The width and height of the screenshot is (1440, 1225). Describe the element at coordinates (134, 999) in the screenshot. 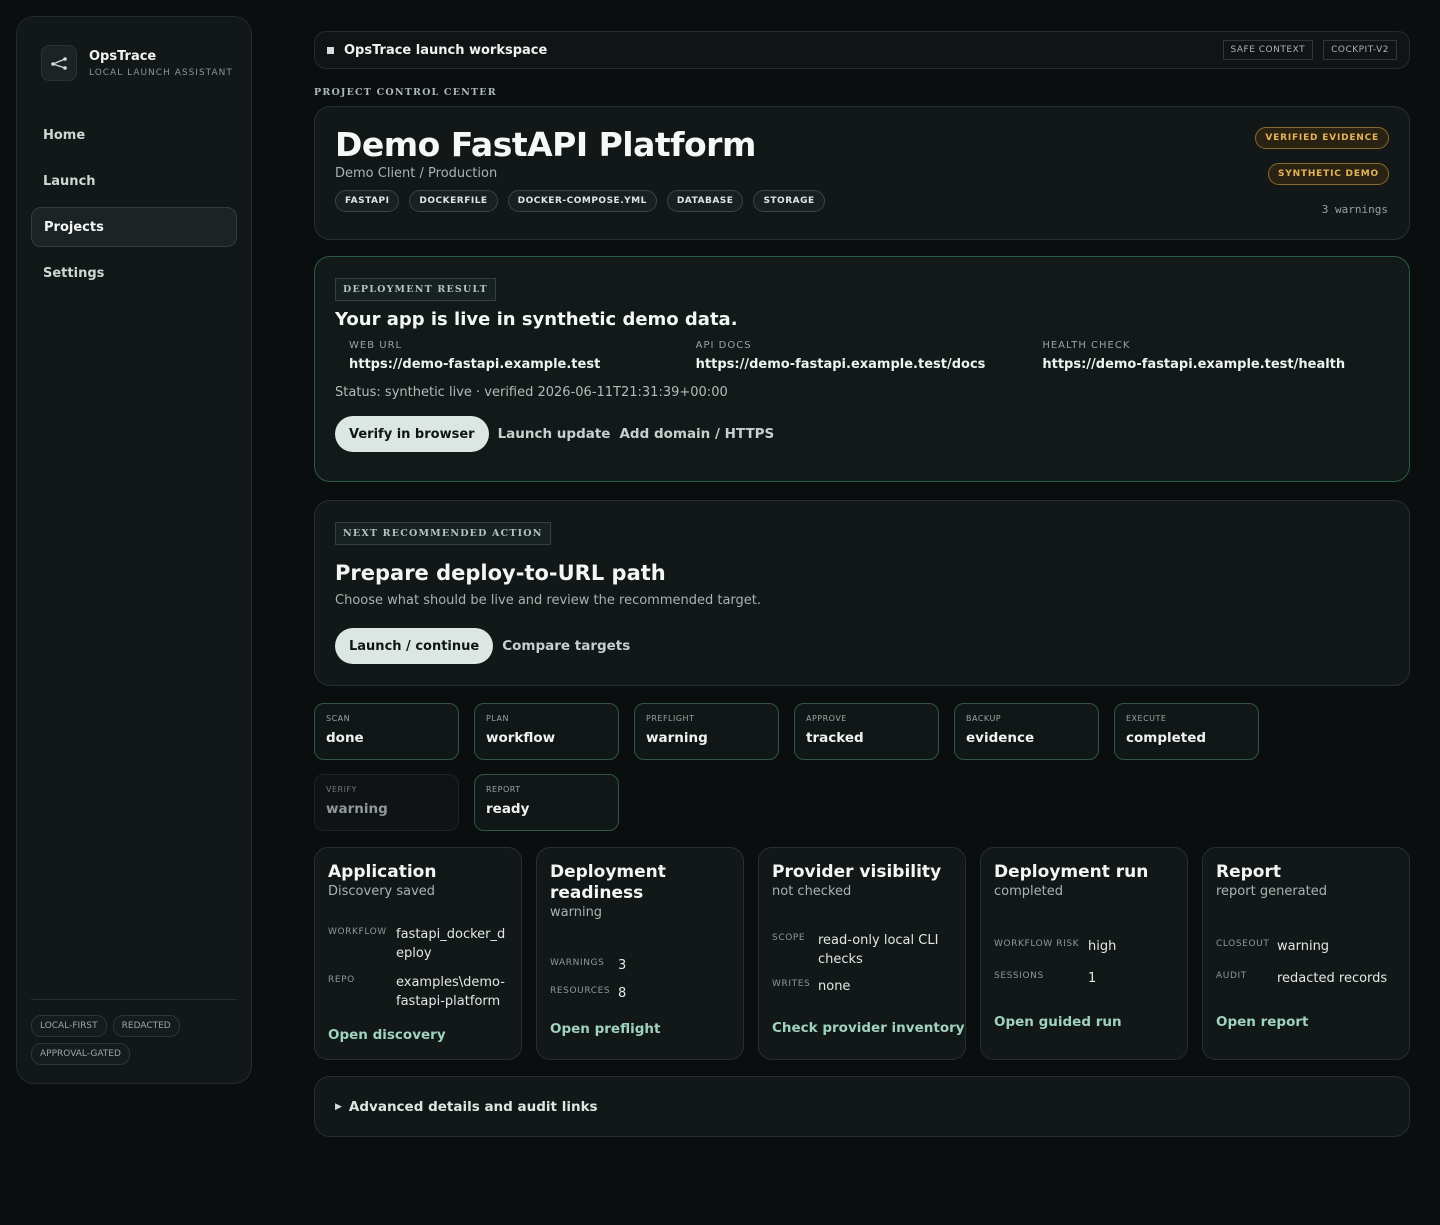

I see `sidebar-divider` at that location.